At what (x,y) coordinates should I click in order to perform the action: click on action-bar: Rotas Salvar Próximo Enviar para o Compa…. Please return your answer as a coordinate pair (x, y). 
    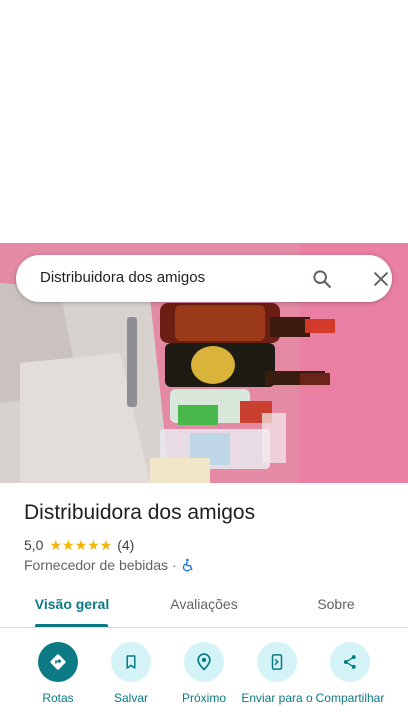
    Looking at the image, I should click on (204, 684).